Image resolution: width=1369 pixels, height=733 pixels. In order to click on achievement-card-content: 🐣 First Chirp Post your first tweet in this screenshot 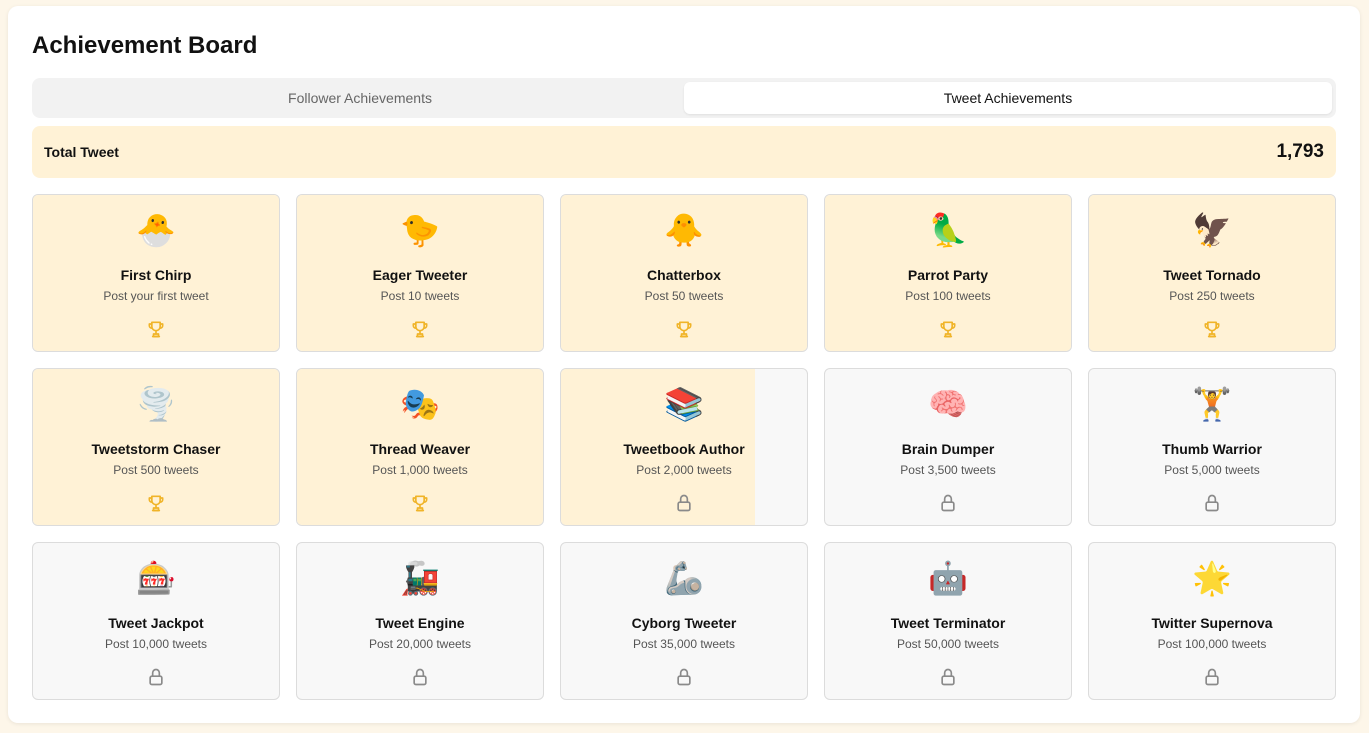, I will do `click(156, 273)`.